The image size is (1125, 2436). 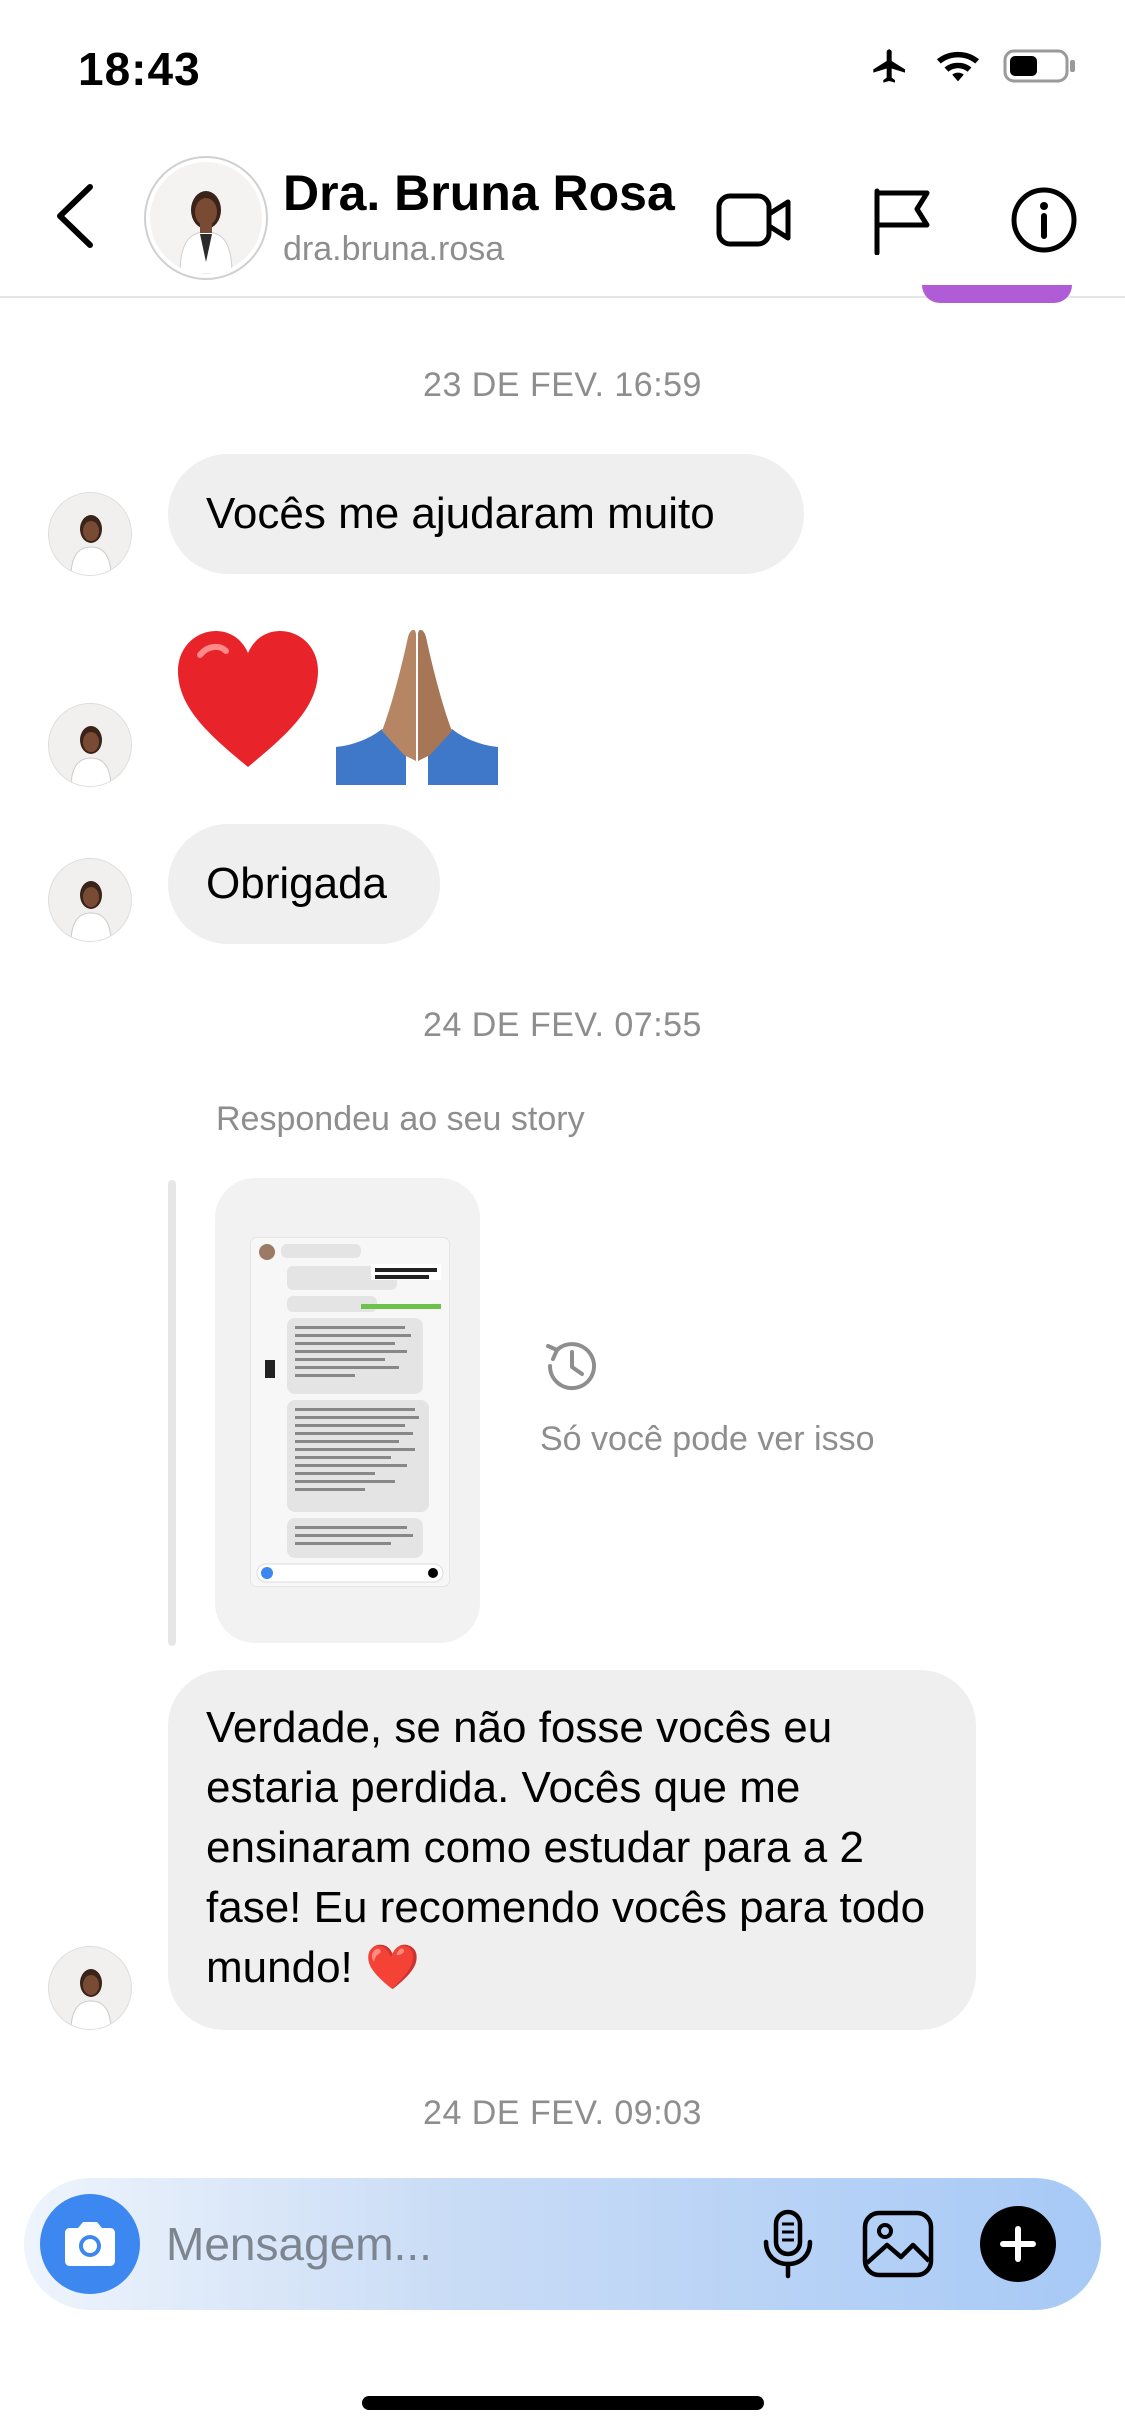 I want to click on gallery-button, so click(x=898, y=2244).